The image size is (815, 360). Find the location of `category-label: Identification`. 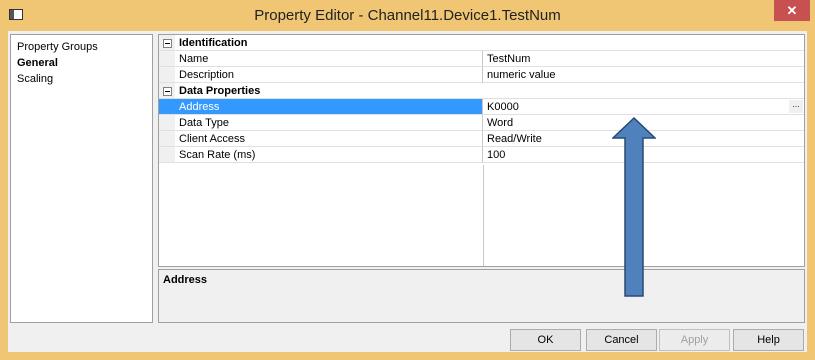

category-label: Identification is located at coordinates (481, 43).